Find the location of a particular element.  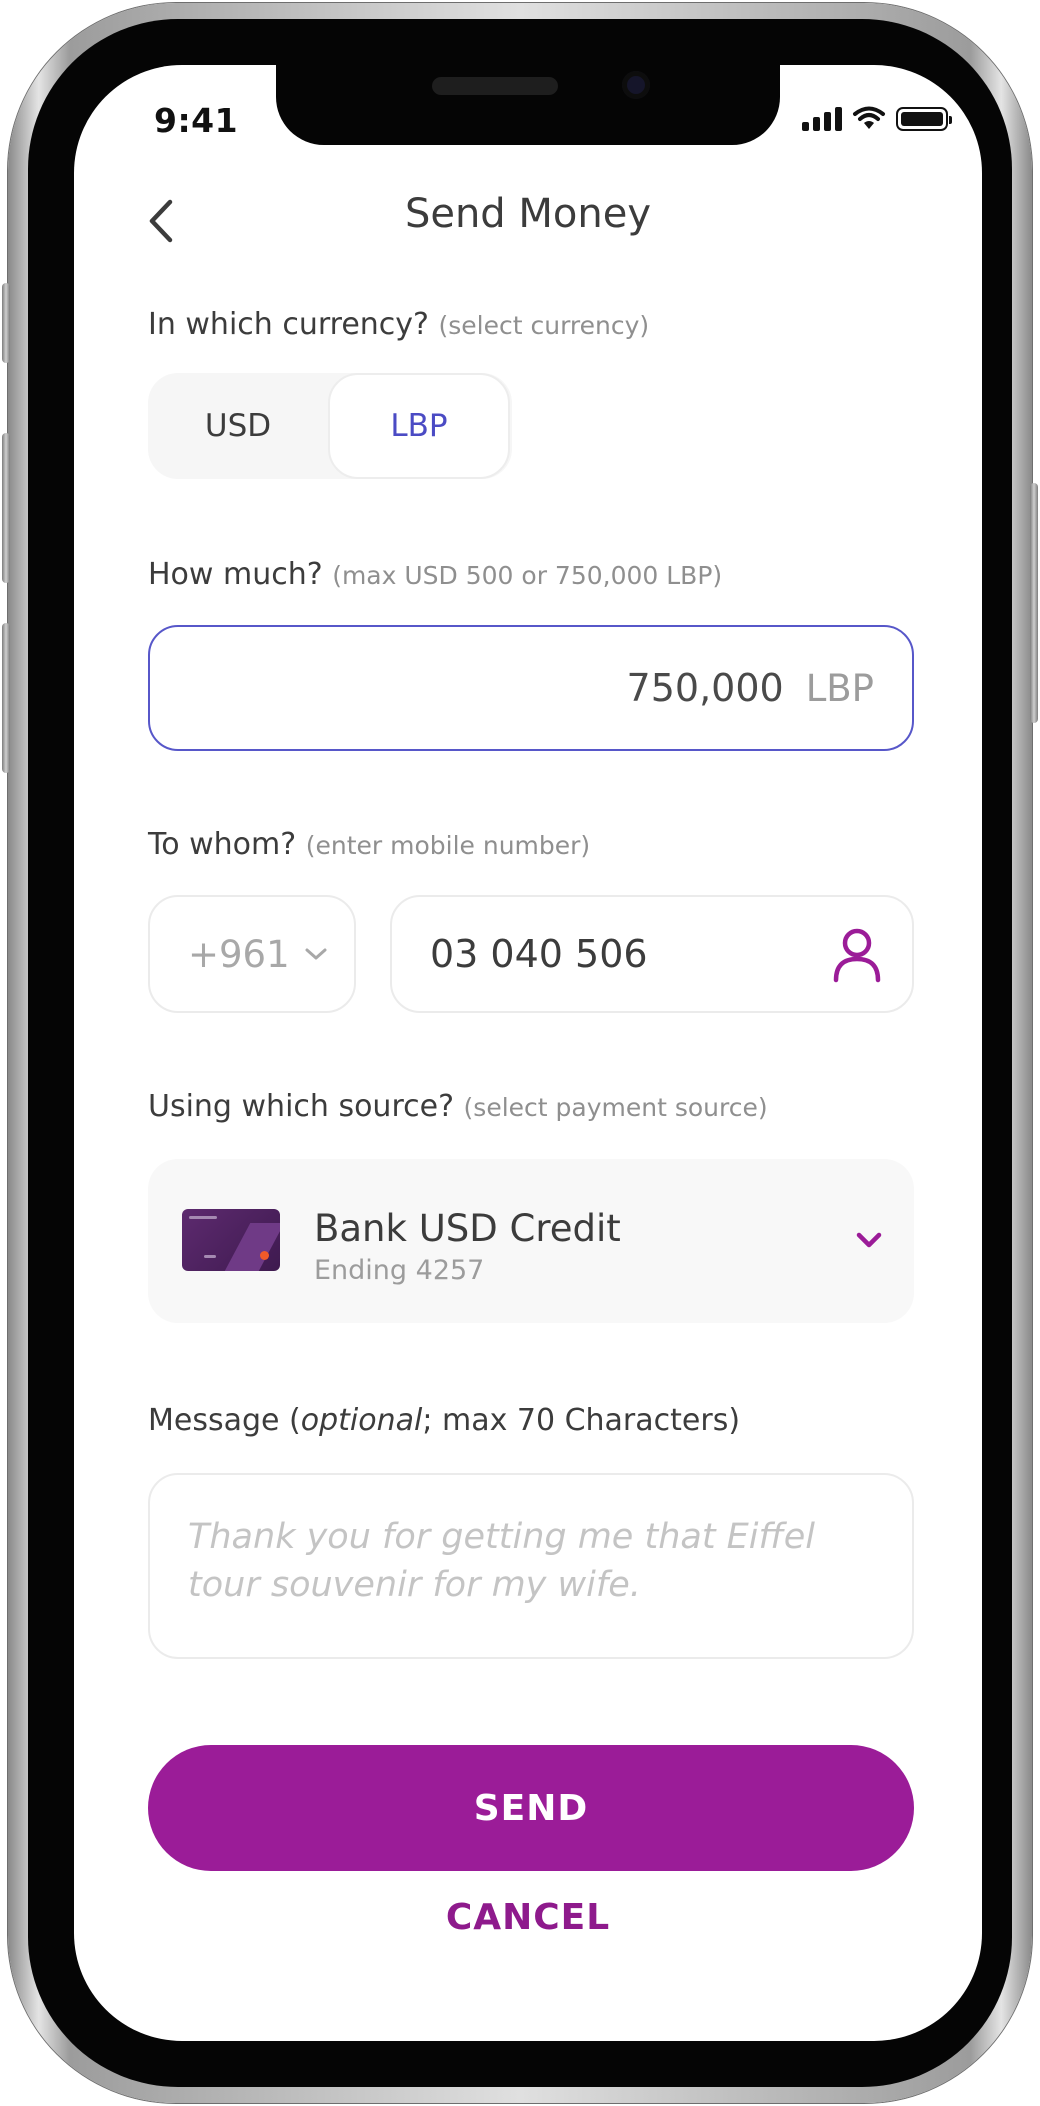

phone-volume-down-button is located at coordinates (6, 698).